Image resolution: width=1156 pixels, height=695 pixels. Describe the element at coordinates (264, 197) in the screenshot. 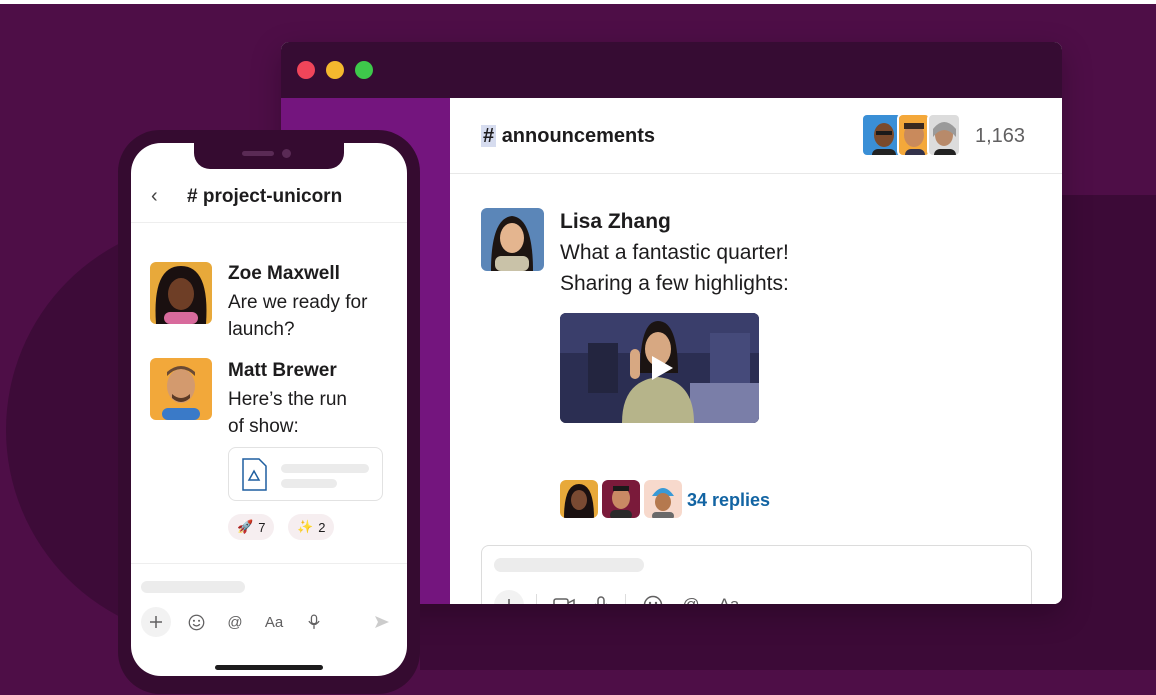

I see `phone-channel-title: # project-unicorn` at that location.